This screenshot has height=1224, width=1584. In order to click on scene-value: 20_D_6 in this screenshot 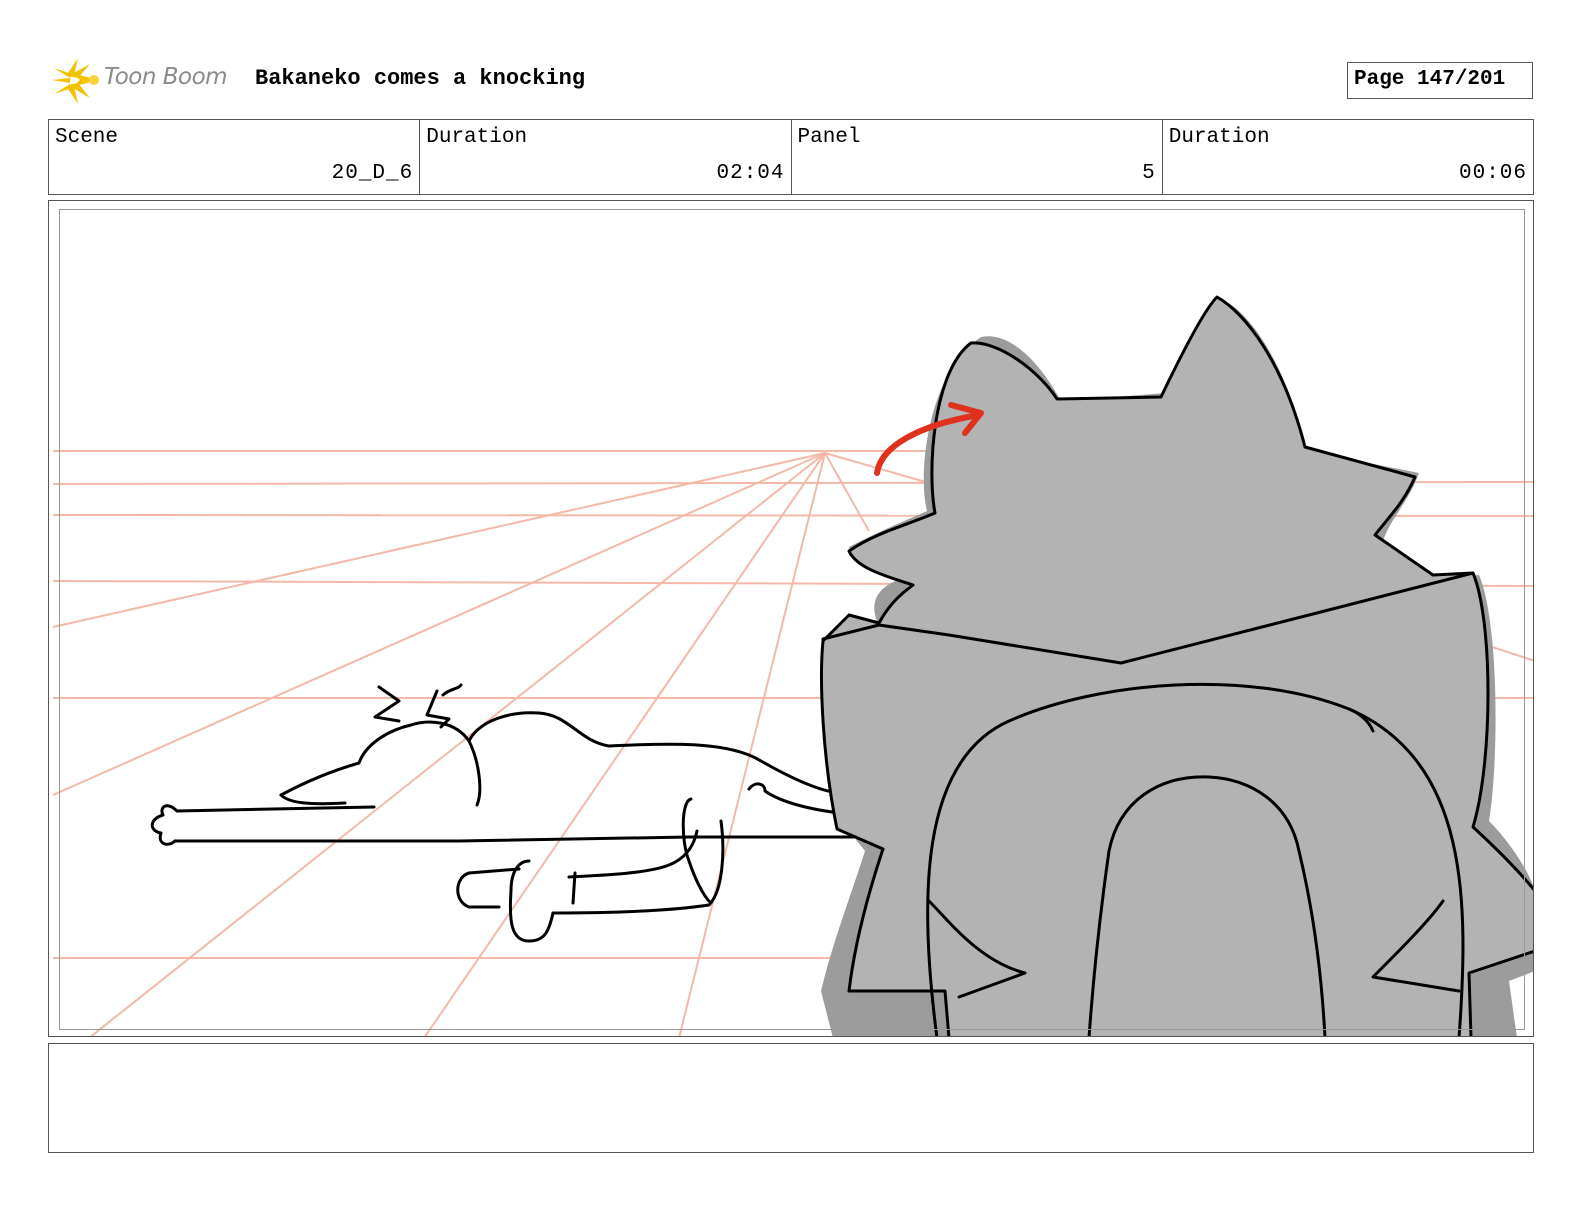, I will do `click(372, 173)`.